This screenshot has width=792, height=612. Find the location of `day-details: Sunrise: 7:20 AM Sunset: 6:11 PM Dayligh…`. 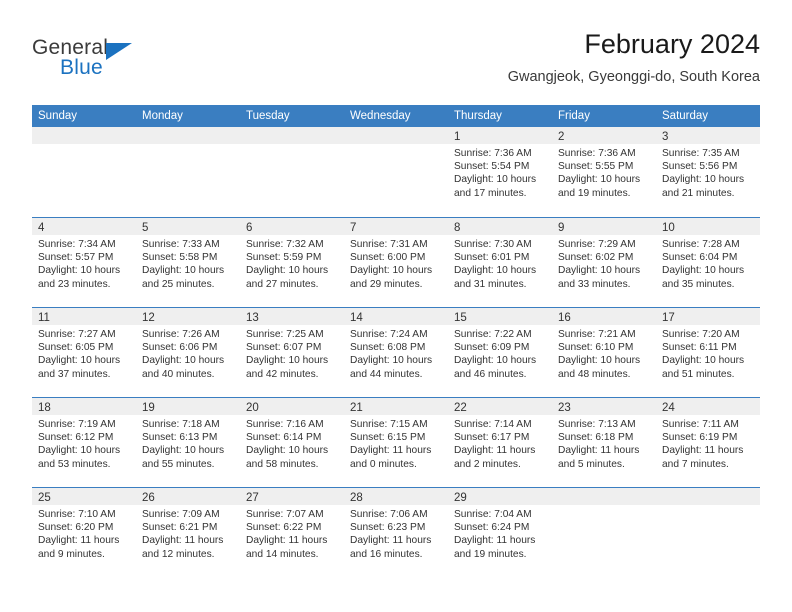

day-details: Sunrise: 7:20 AM Sunset: 6:11 PM Dayligh… is located at coordinates (708, 353).